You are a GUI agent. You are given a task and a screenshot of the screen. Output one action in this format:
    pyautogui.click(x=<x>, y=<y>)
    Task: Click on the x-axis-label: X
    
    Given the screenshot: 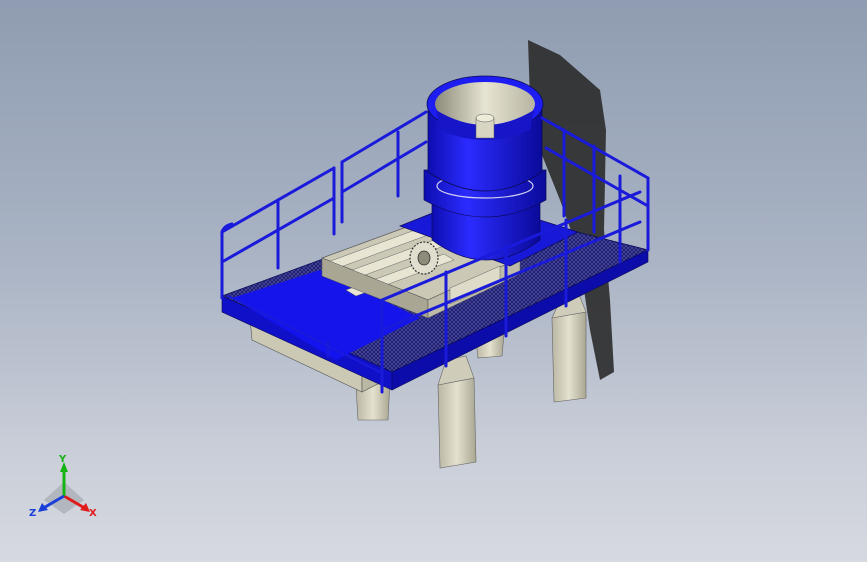 What is the action you would take?
    pyautogui.click(x=93, y=513)
    